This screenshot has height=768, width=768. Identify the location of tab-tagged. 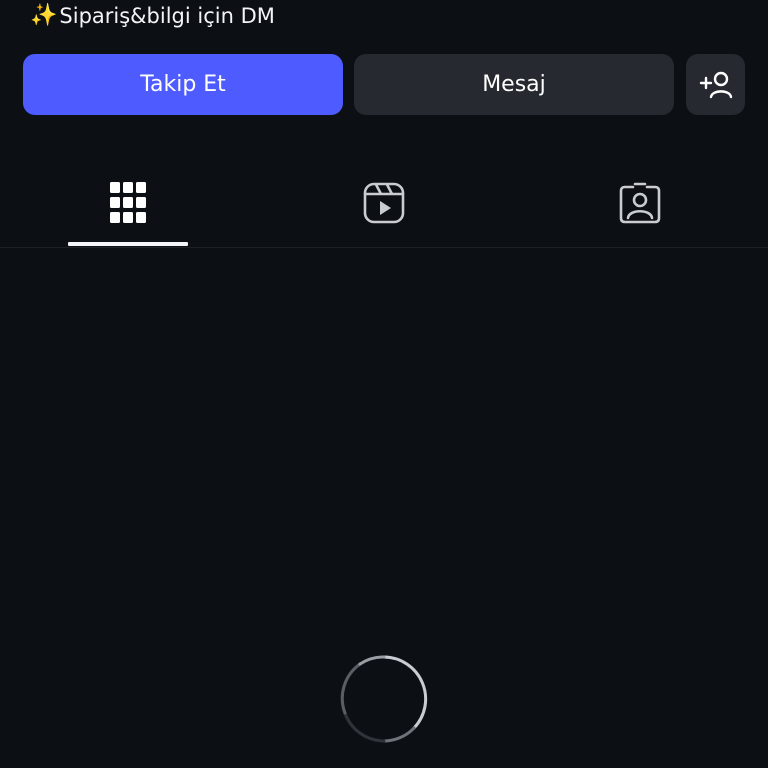
(640, 203).